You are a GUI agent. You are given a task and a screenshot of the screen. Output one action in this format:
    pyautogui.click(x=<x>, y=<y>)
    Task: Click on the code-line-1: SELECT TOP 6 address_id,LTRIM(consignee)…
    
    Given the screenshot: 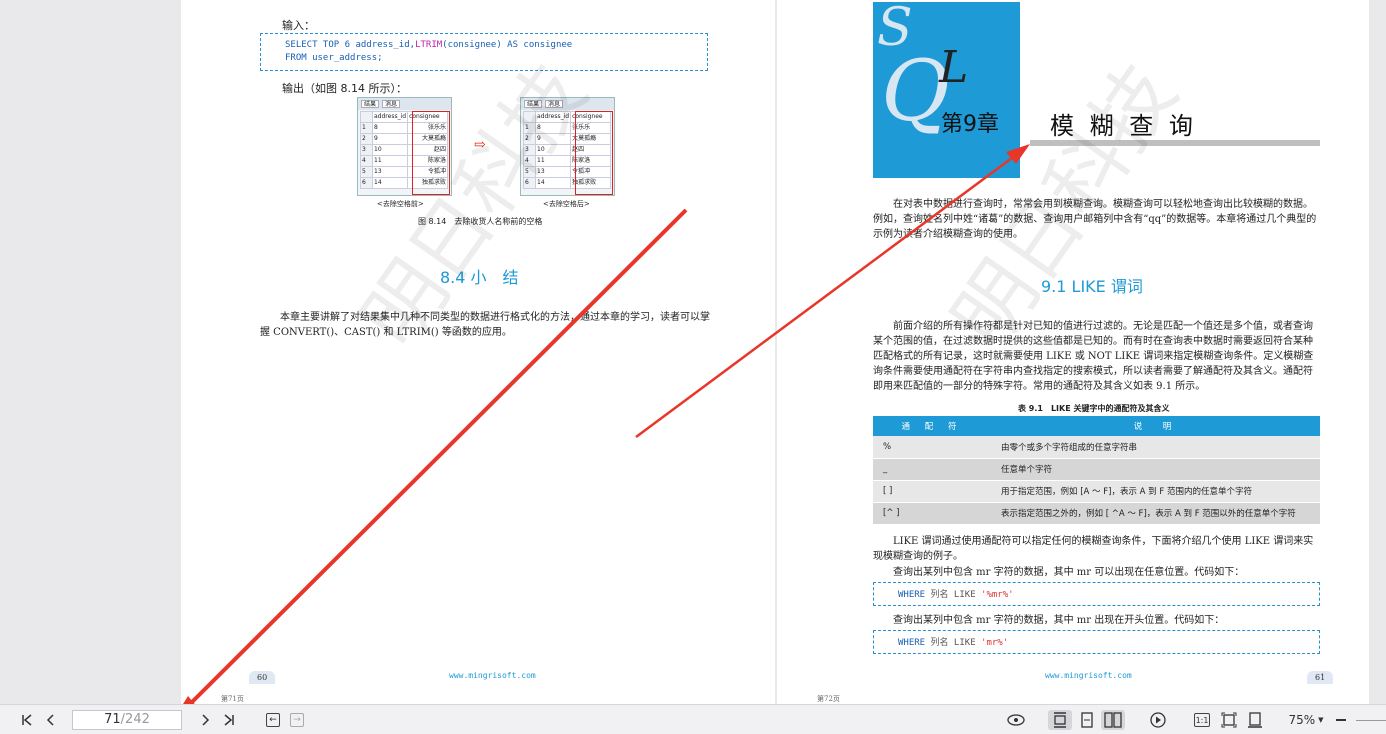 What is the action you would take?
    pyautogui.click(x=429, y=45)
    